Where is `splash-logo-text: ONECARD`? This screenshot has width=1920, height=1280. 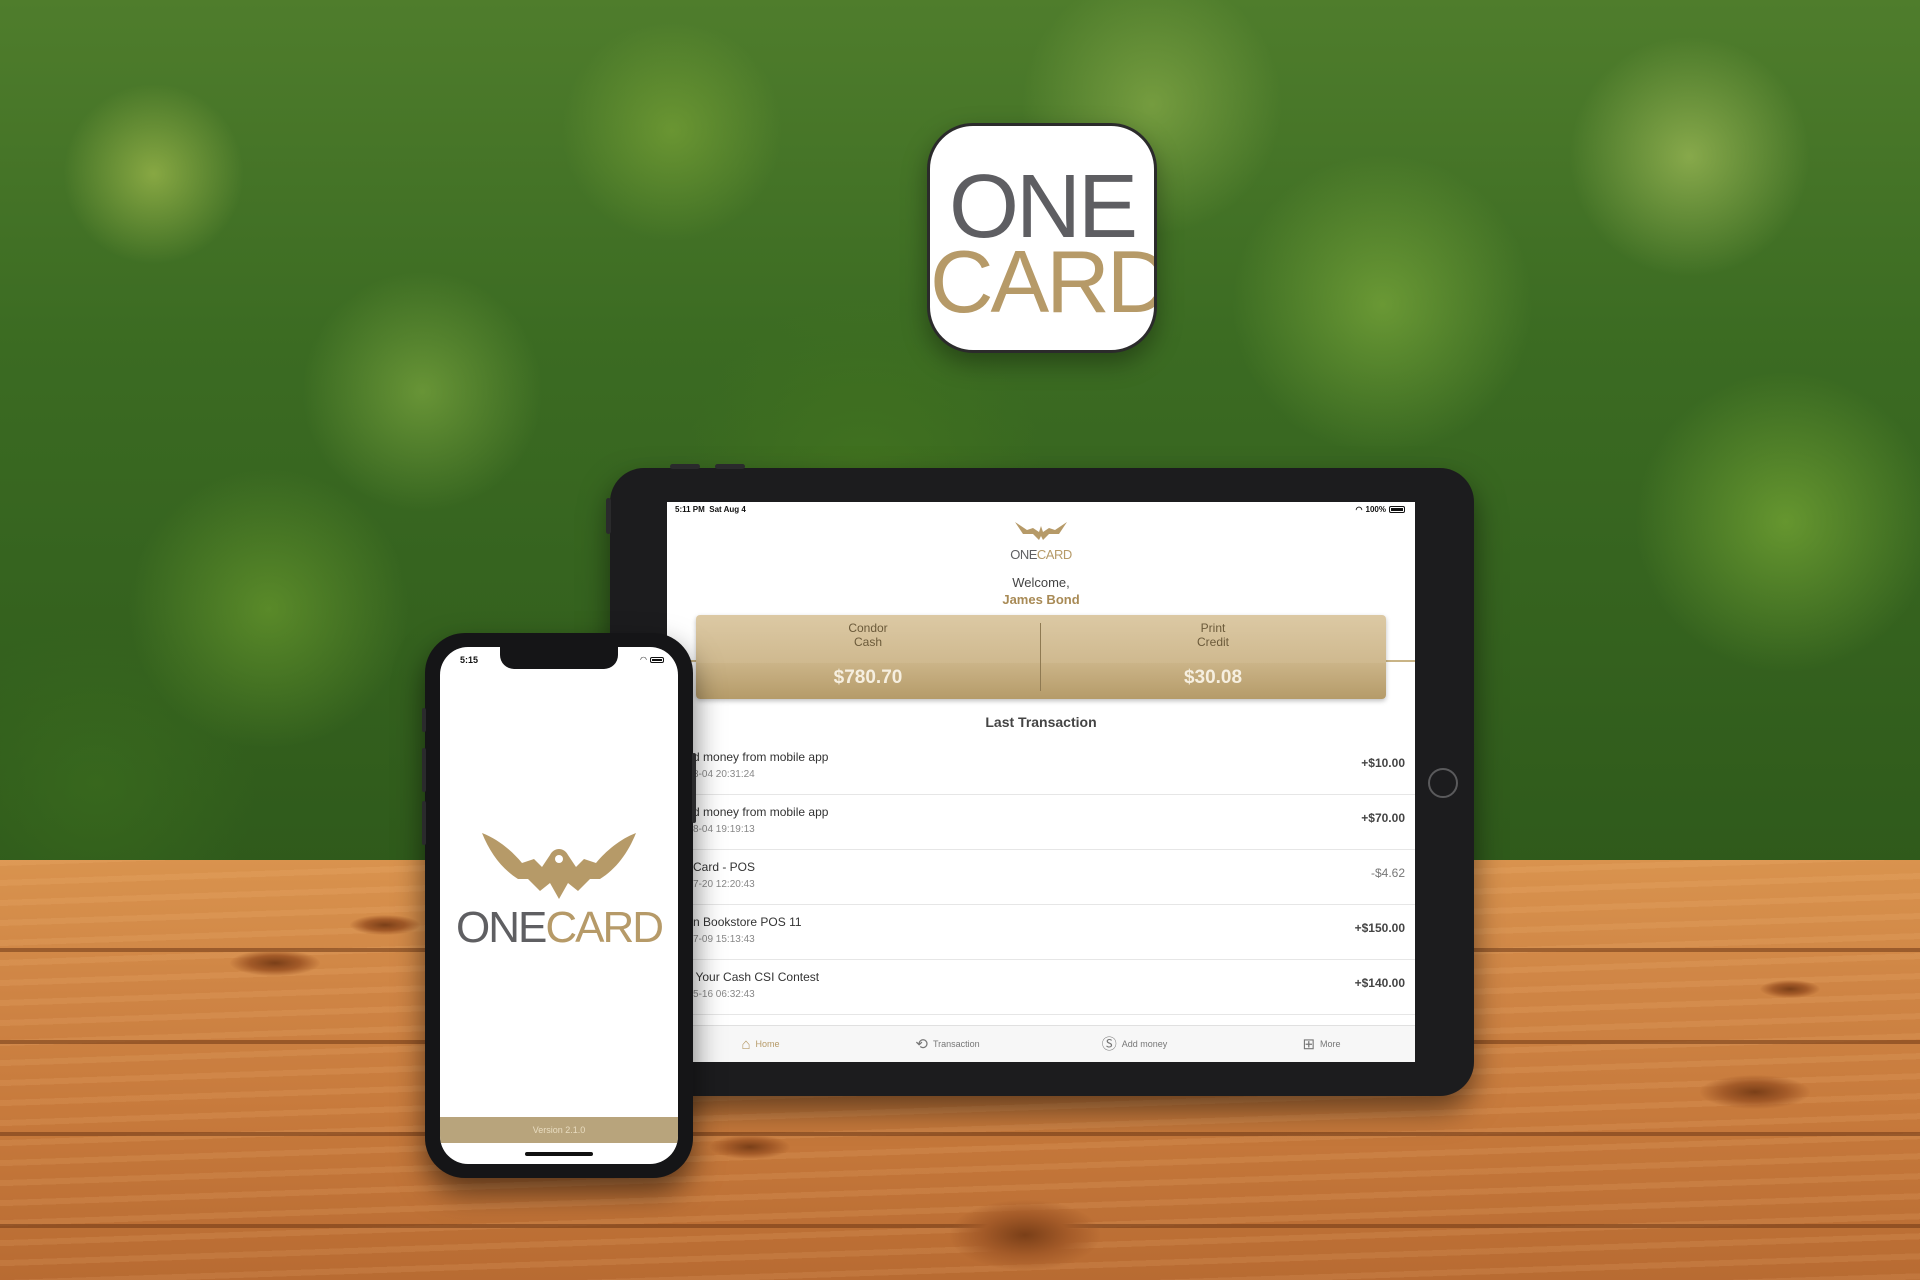 splash-logo-text: ONECARD is located at coordinates (559, 928).